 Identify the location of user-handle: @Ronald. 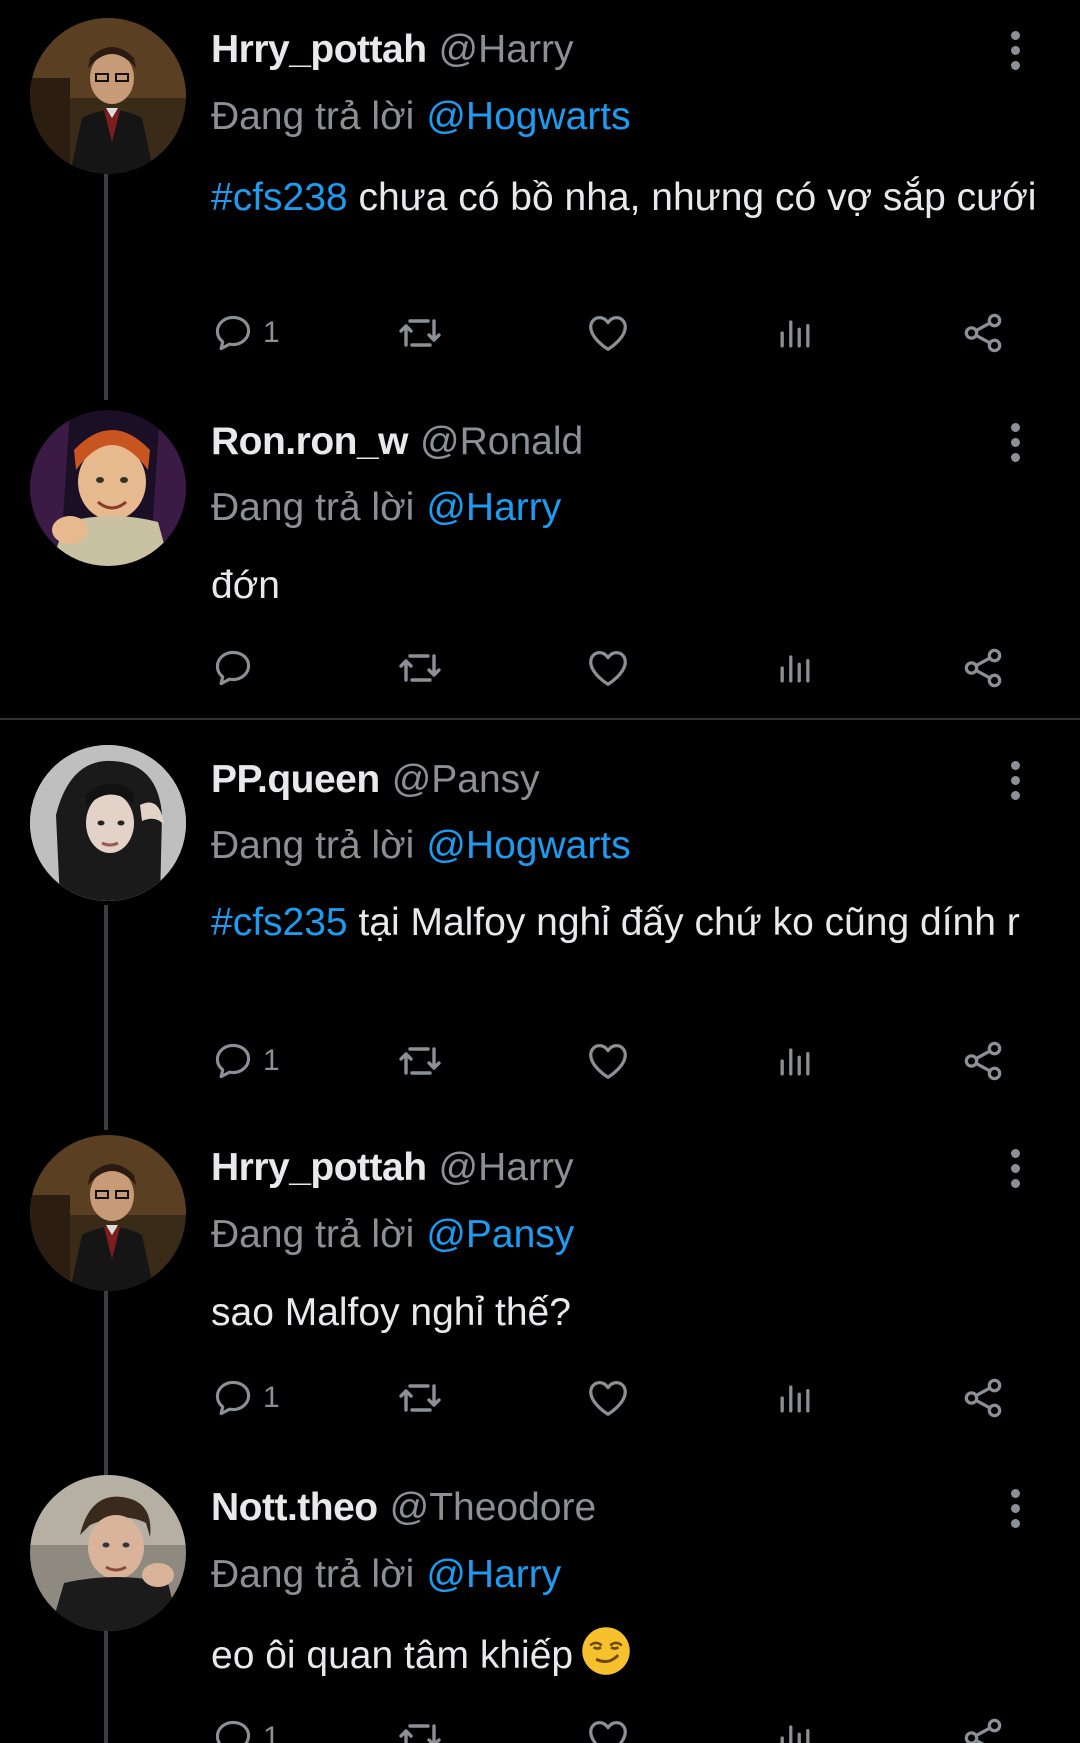
(501, 442).